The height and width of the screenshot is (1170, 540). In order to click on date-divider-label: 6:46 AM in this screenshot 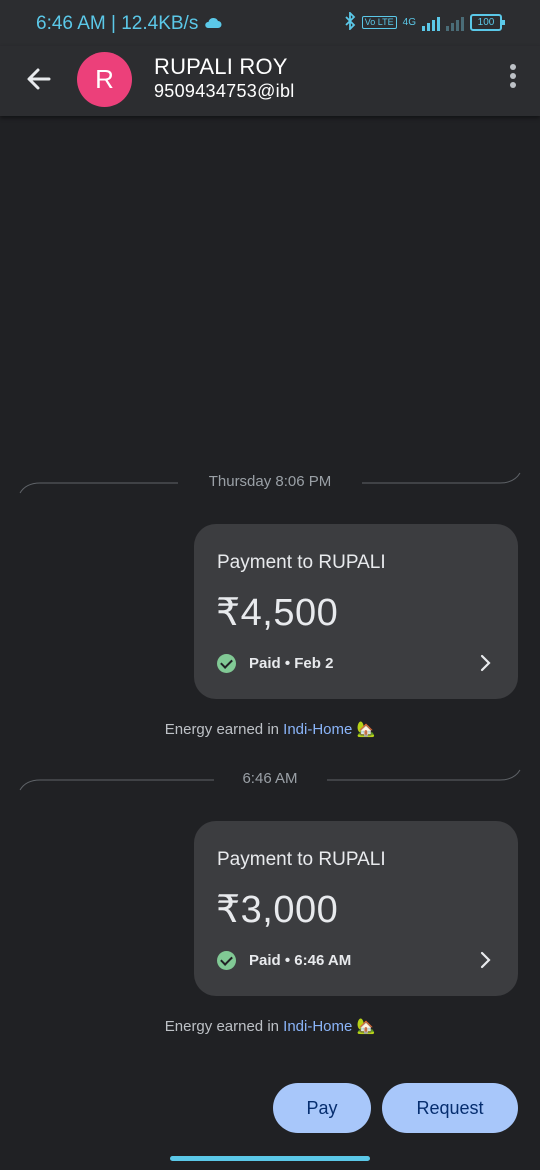, I will do `click(270, 778)`.